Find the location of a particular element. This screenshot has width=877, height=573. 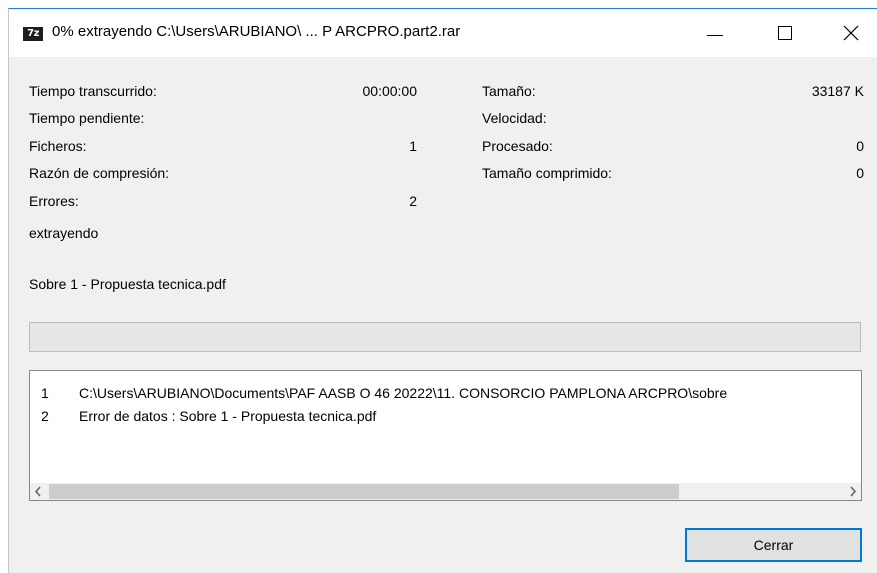

horizontal-scrollbar is located at coordinates (445, 491).